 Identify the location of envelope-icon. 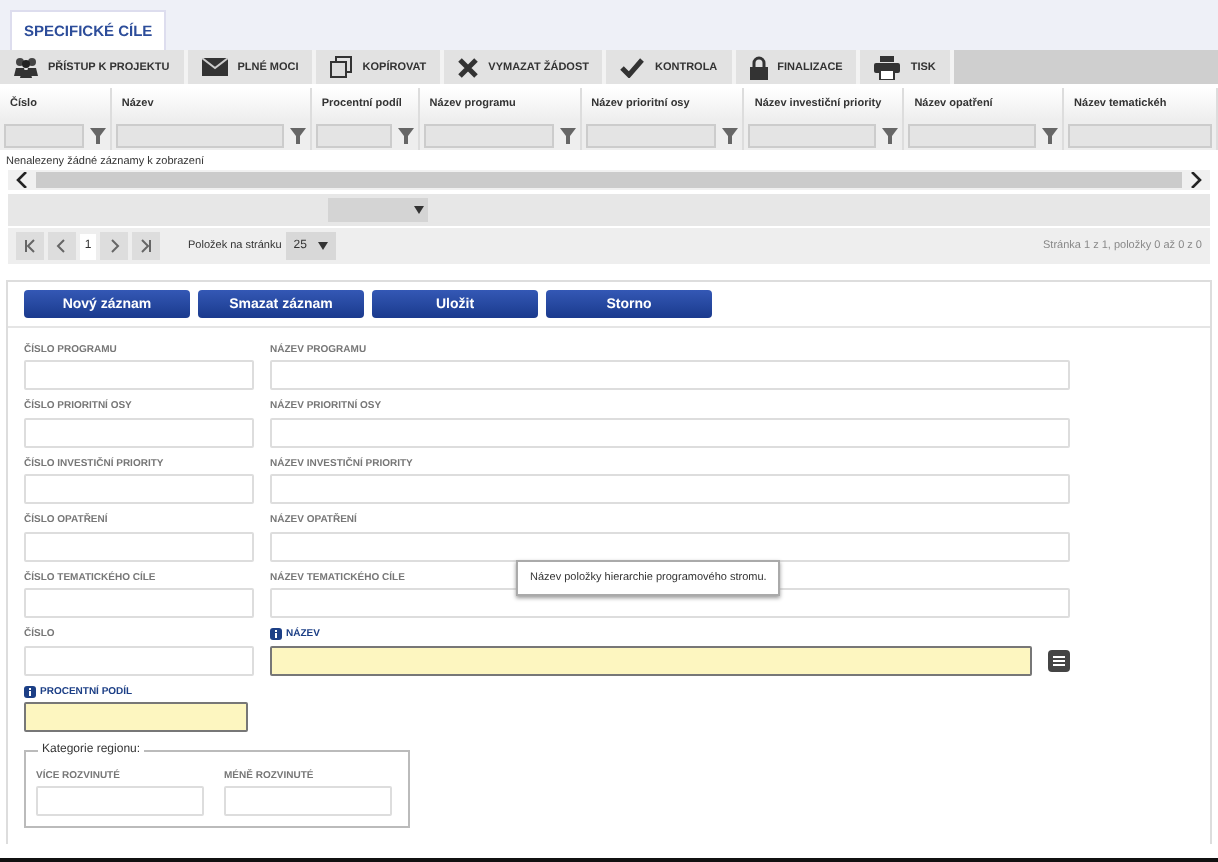
(214, 67).